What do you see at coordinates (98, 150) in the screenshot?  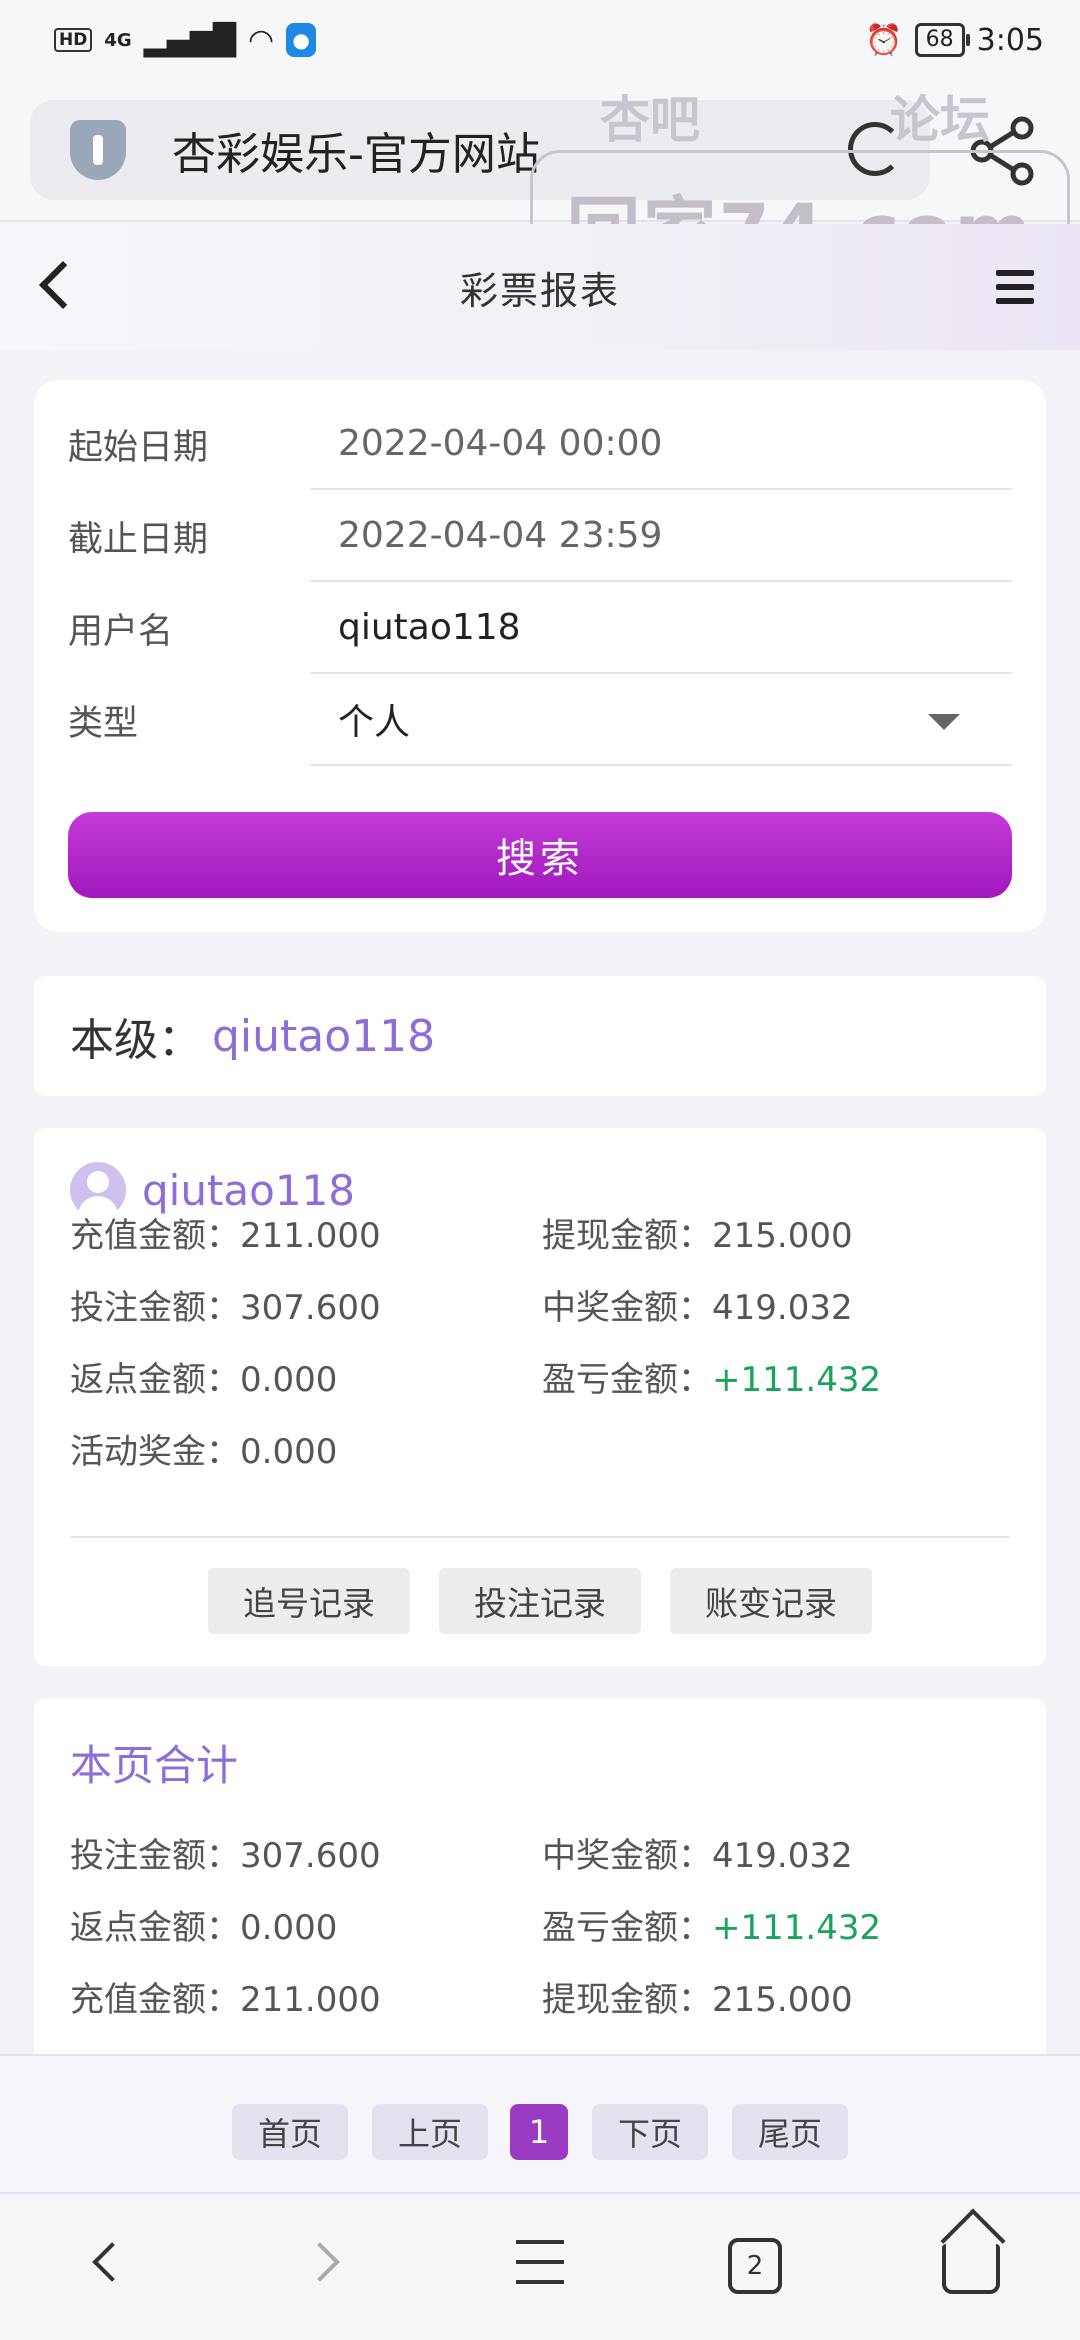 I see `shield-icon` at bounding box center [98, 150].